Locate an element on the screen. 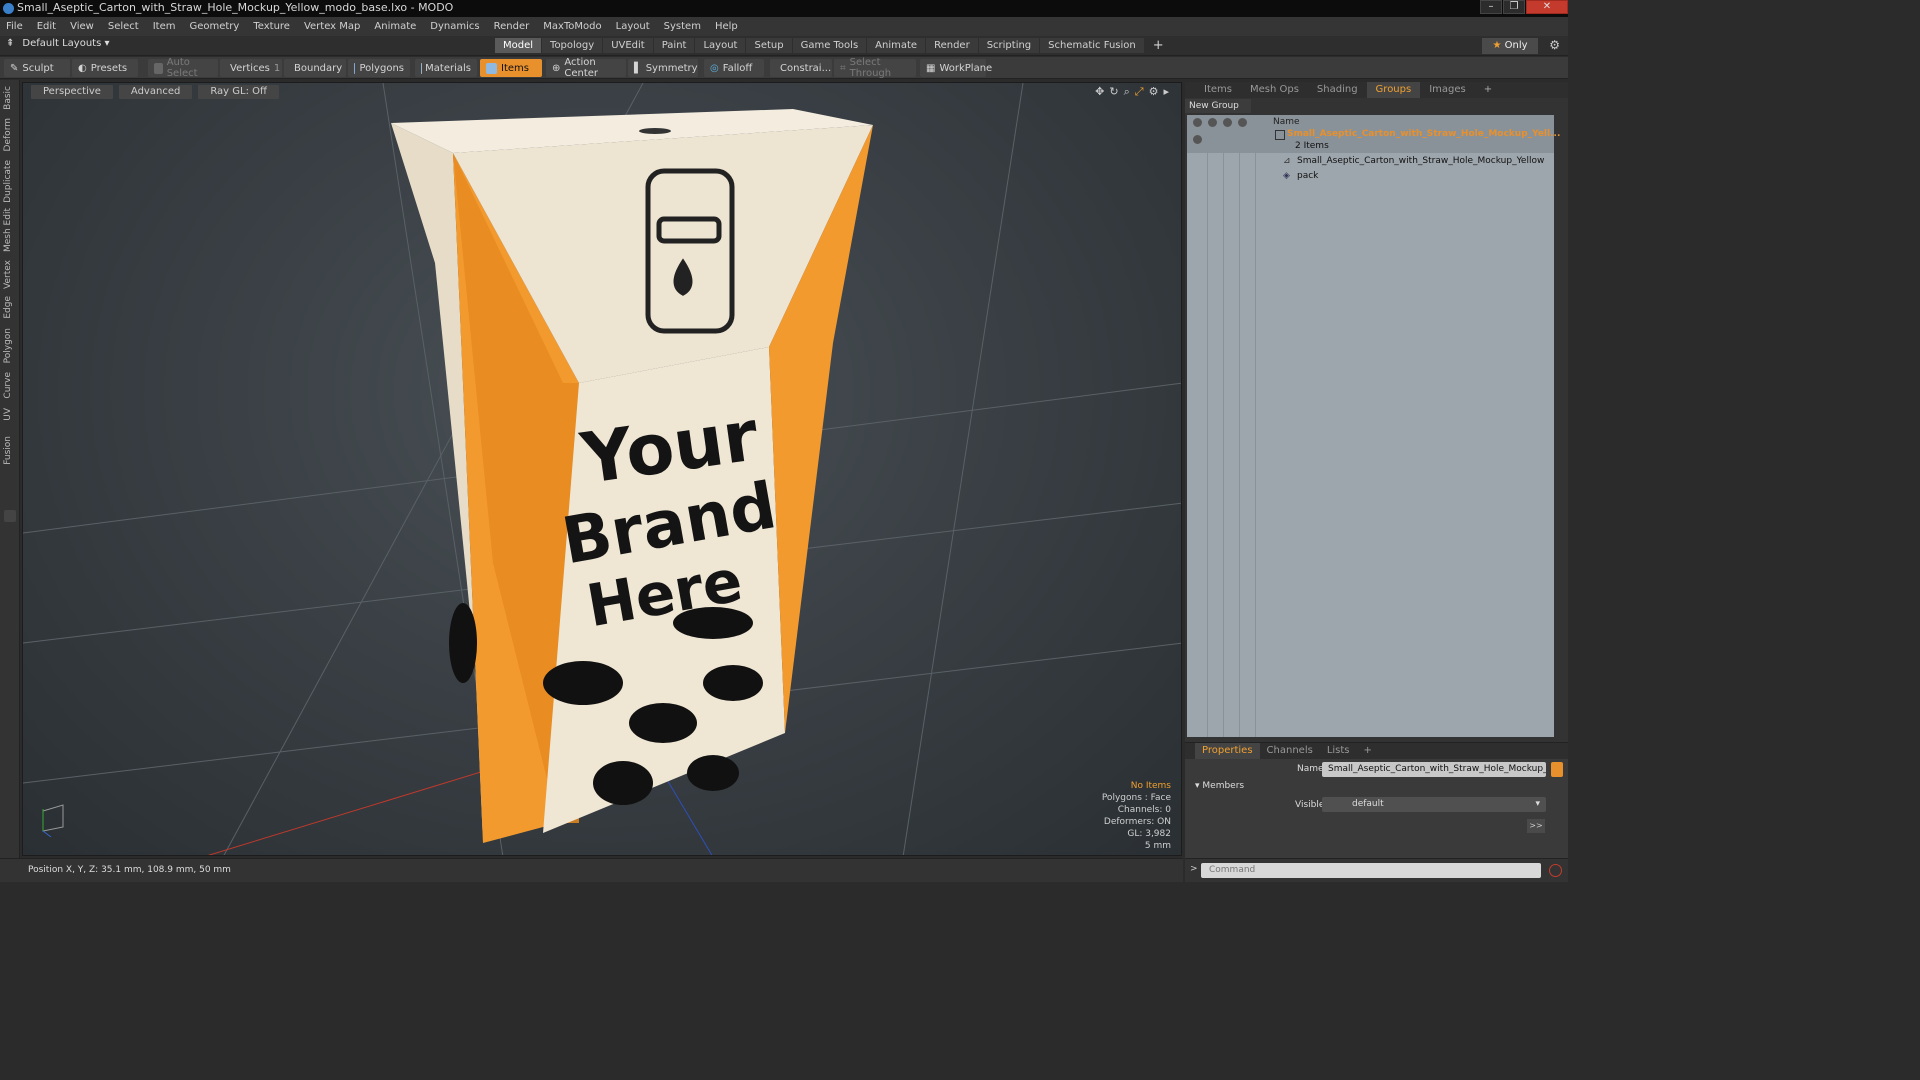 The image size is (1920, 1080). tab-properties: Properties is located at coordinates (1227, 751).